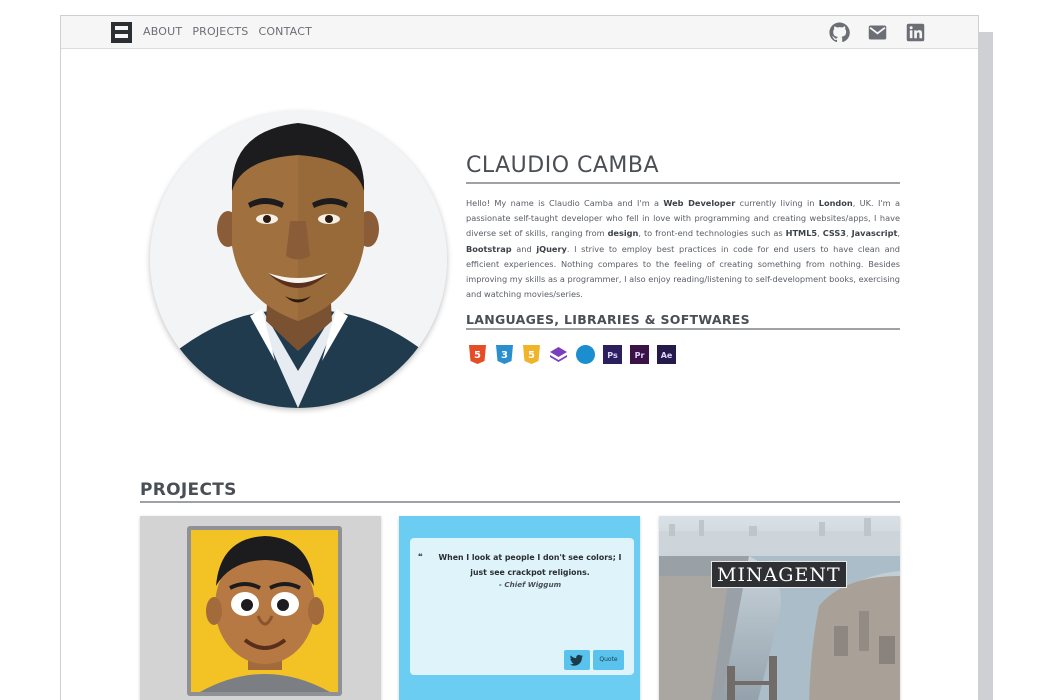  I want to click on after-effects-label: Ae, so click(667, 355).